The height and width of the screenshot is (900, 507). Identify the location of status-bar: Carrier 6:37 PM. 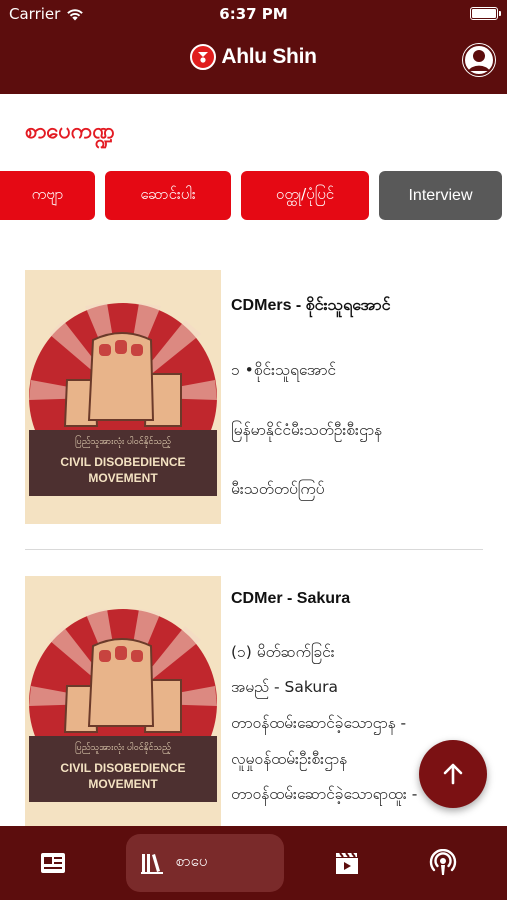
(253, 14).